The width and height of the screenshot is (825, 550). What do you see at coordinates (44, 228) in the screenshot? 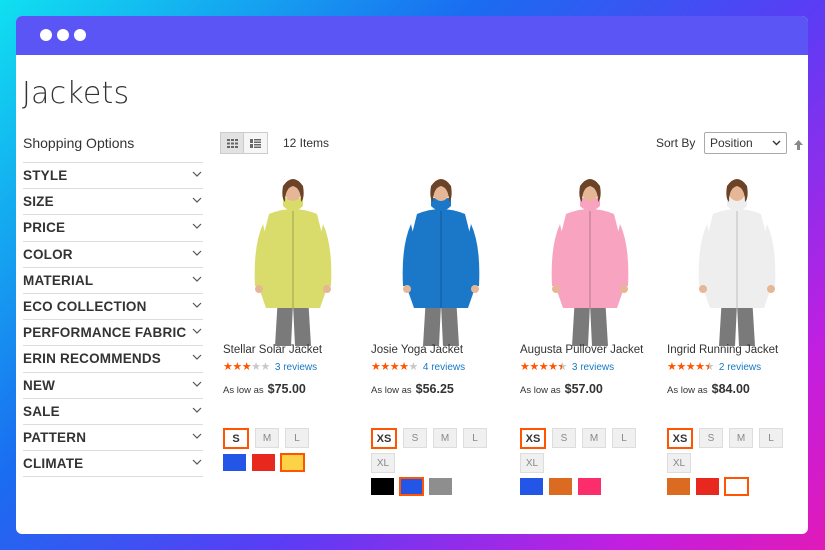
I see `filter-label: PRICE` at bounding box center [44, 228].